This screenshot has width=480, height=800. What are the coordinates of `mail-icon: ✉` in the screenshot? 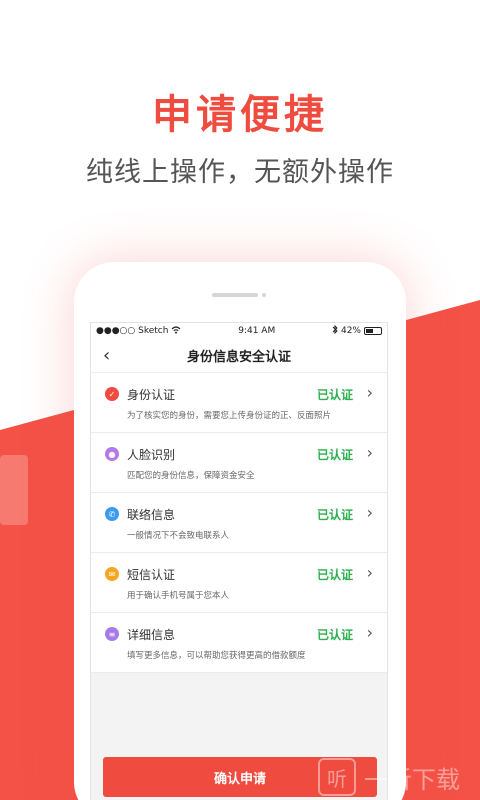 It's located at (112, 574).